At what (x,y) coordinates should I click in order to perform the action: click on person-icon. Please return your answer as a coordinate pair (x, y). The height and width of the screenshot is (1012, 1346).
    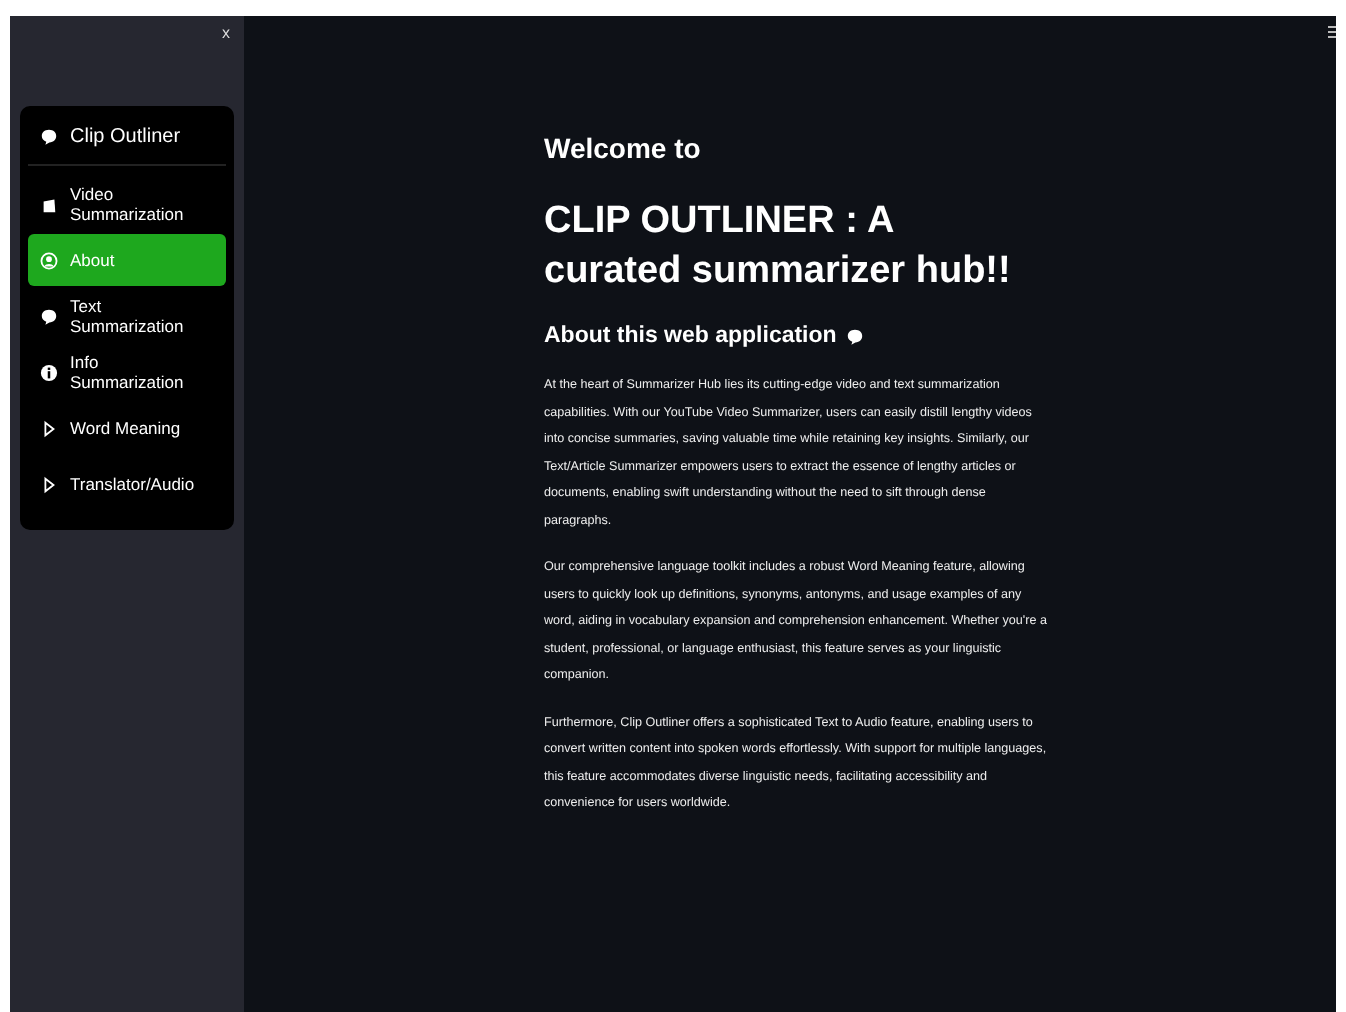
    Looking at the image, I should click on (49, 260).